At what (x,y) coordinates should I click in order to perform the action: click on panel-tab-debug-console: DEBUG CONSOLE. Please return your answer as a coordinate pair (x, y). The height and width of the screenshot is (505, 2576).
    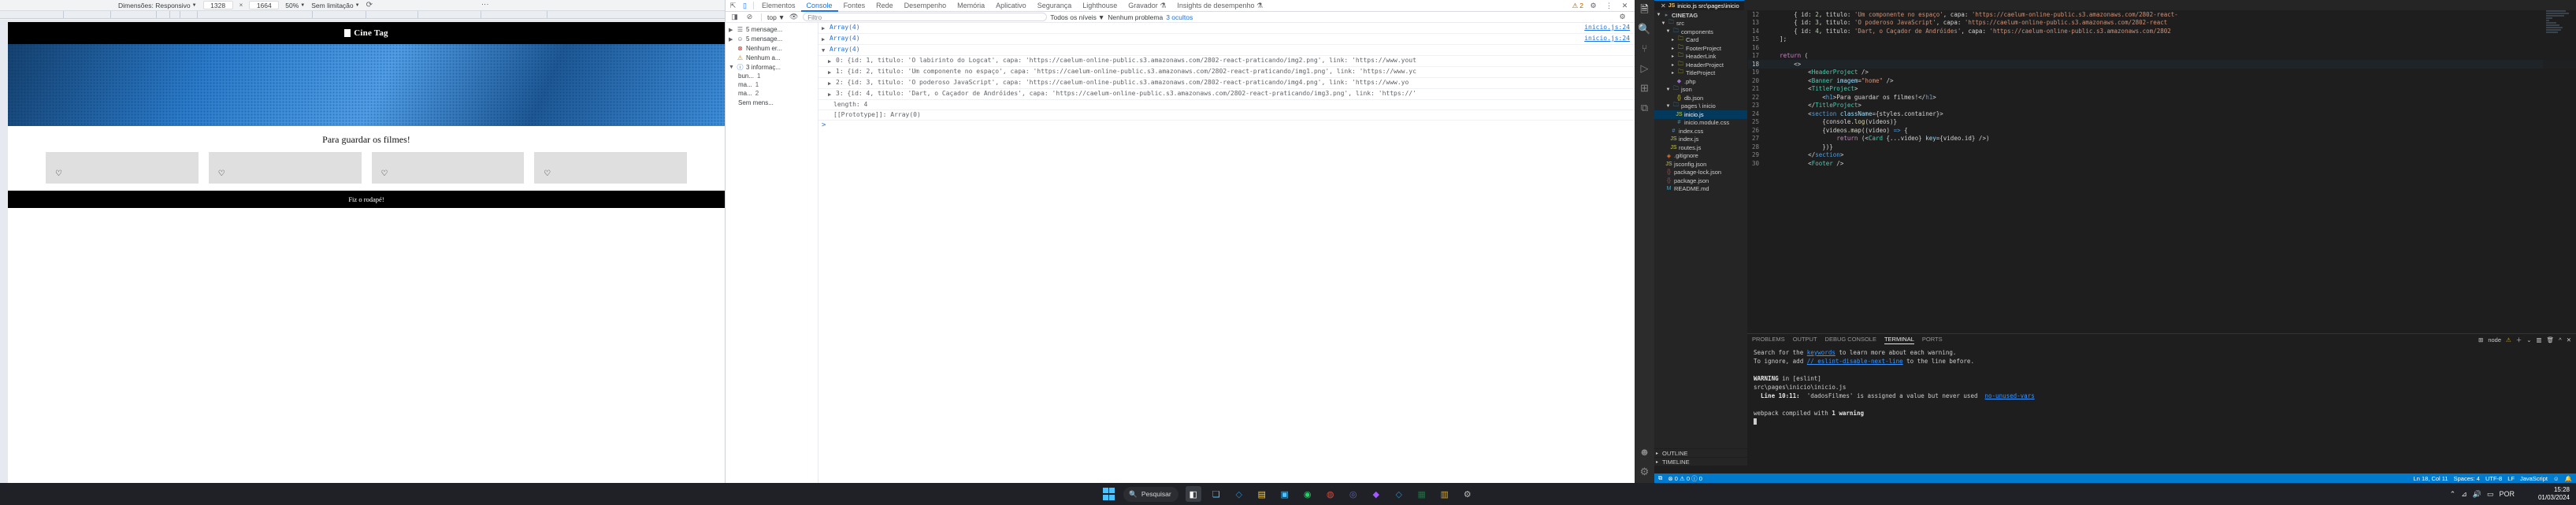
    Looking at the image, I should click on (1850, 340).